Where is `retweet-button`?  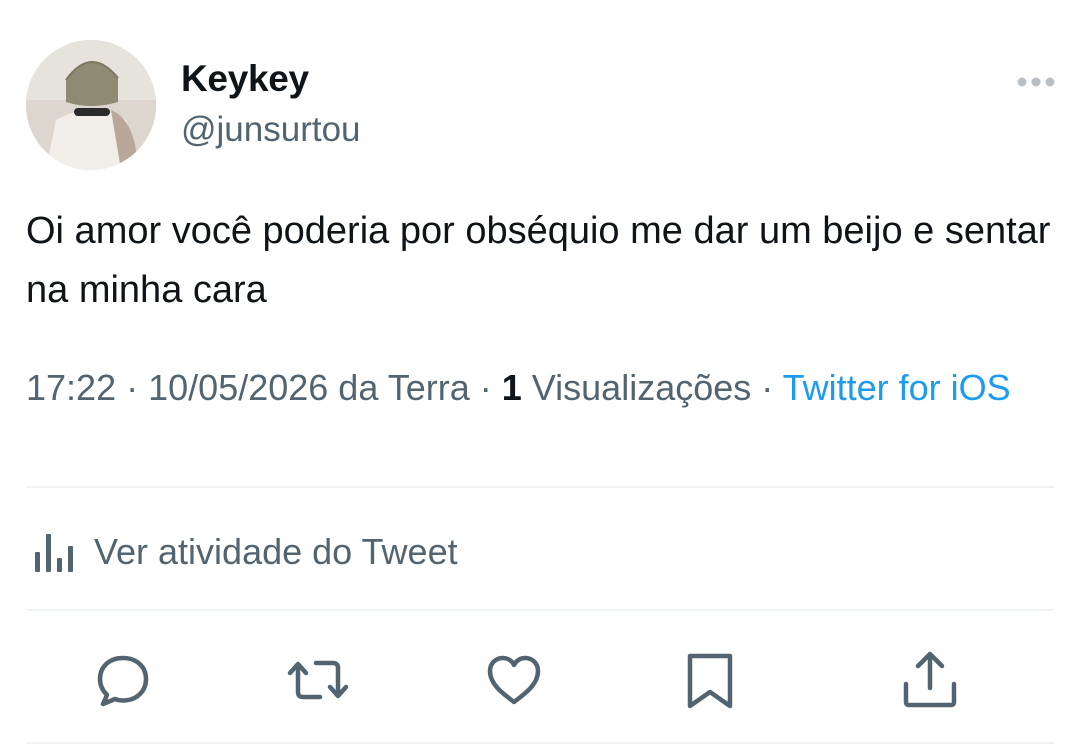
retweet-button is located at coordinates (318, 680).